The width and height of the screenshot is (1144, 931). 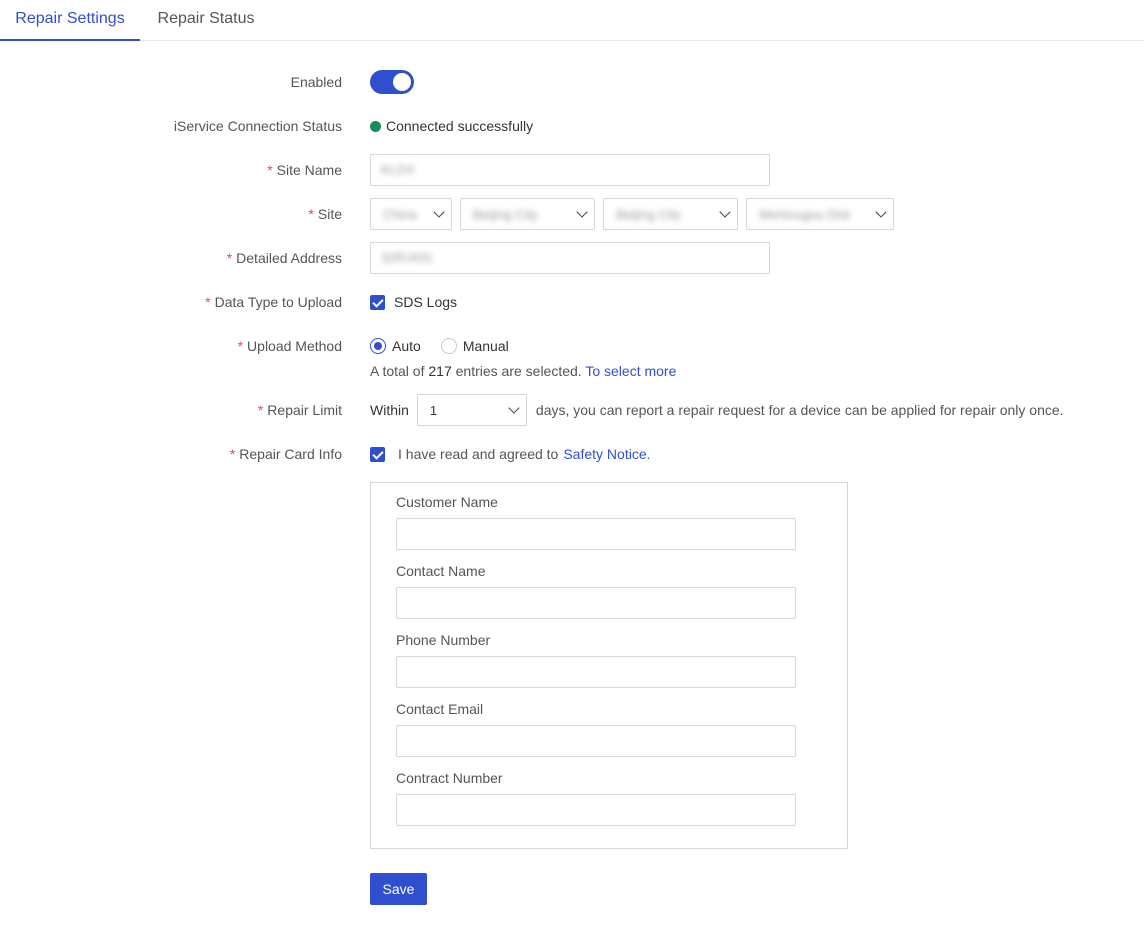 I want to click on select-more-link: To select more, so click(x=630, y=371).